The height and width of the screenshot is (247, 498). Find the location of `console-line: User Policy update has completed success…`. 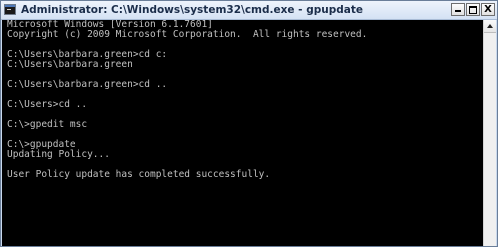

console-line: User Policy update has completed success… is located at coordinates (139, 174).